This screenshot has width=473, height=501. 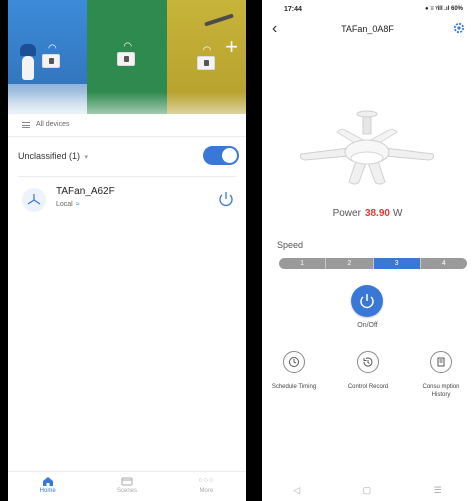 I want to click on control-record-label: Control Record, so click(x=368, y=387).